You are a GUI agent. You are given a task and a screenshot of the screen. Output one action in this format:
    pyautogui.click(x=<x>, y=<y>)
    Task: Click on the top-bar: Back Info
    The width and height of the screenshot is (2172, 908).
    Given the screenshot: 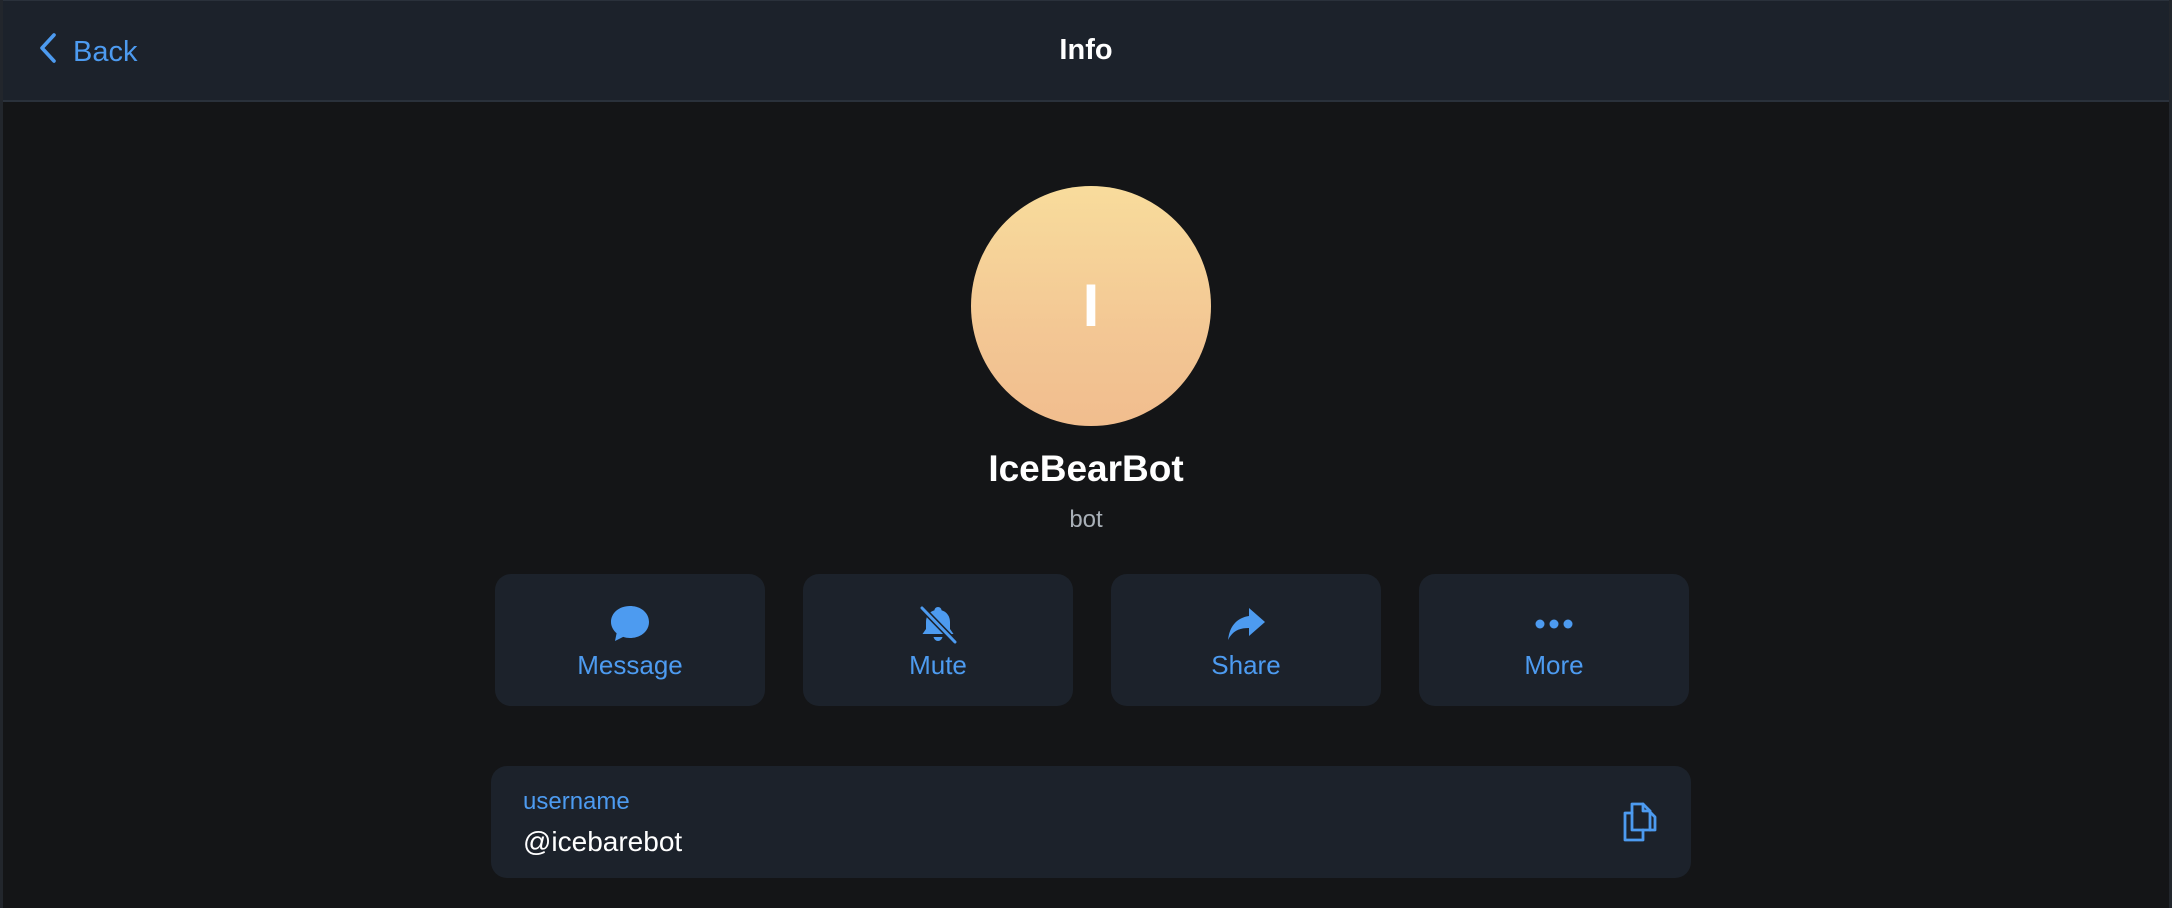 What is the action you would take?
    pyautogui.click(x=1086, y=51)
    